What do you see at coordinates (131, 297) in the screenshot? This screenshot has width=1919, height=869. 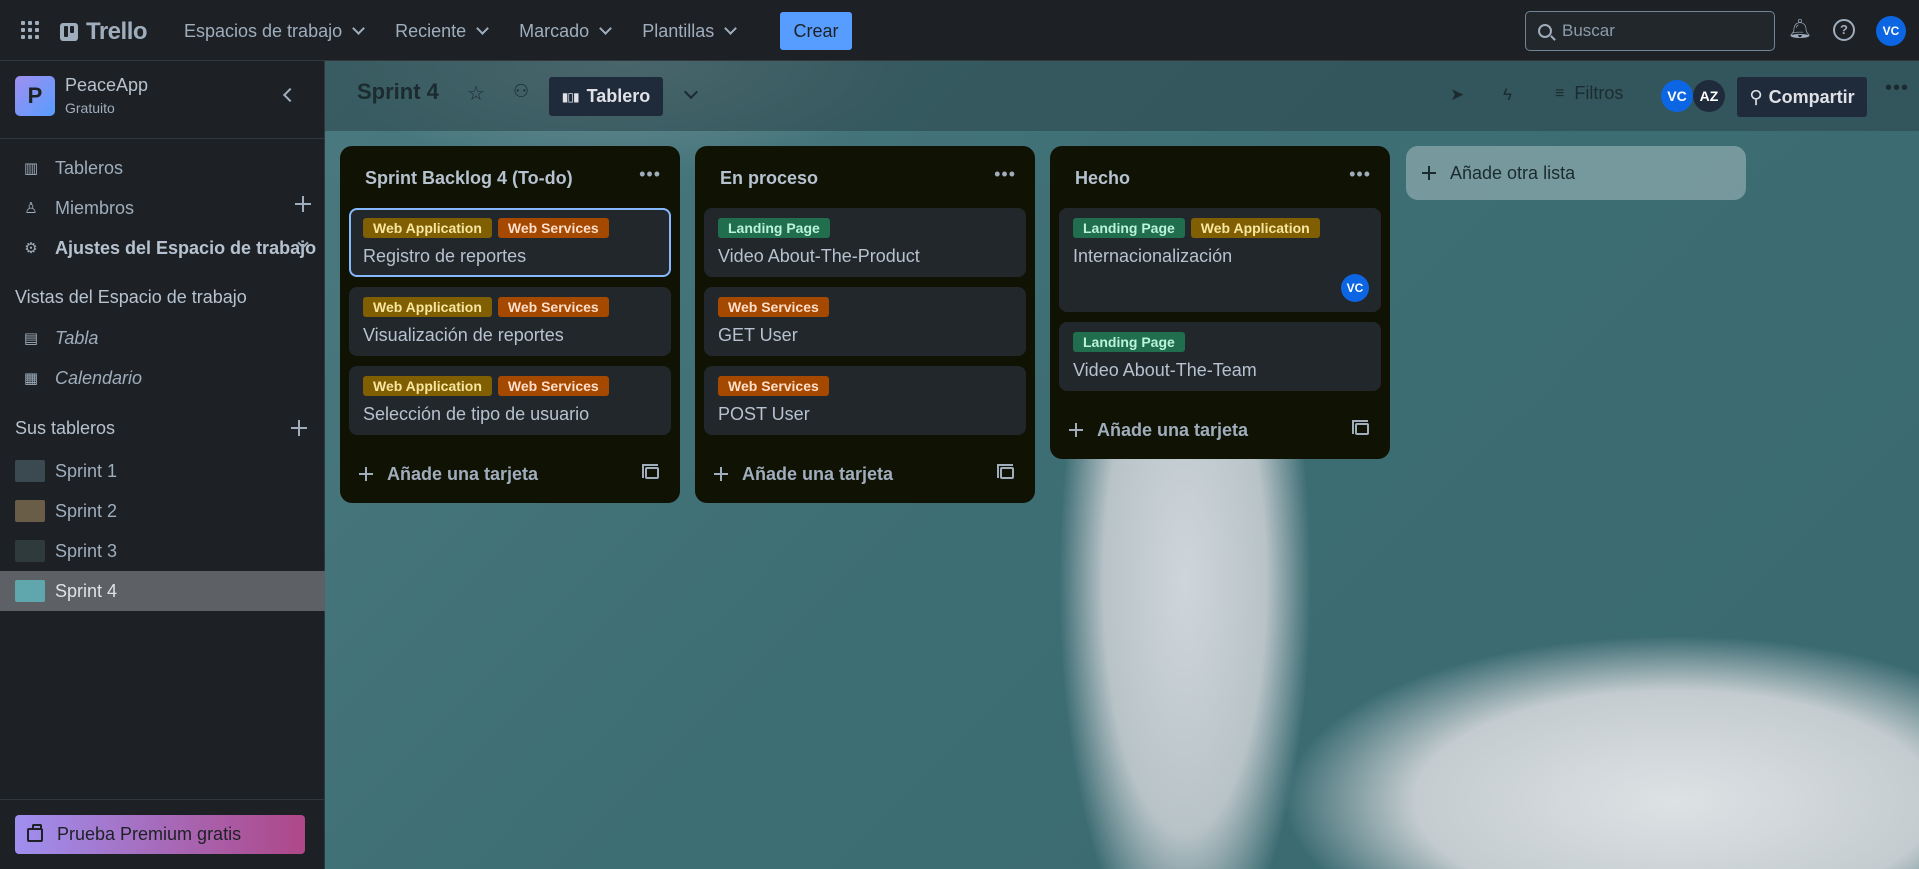 I see `workspace-views-title: Vistas del Espacio de trabajo` at bounding box center [131, 297].